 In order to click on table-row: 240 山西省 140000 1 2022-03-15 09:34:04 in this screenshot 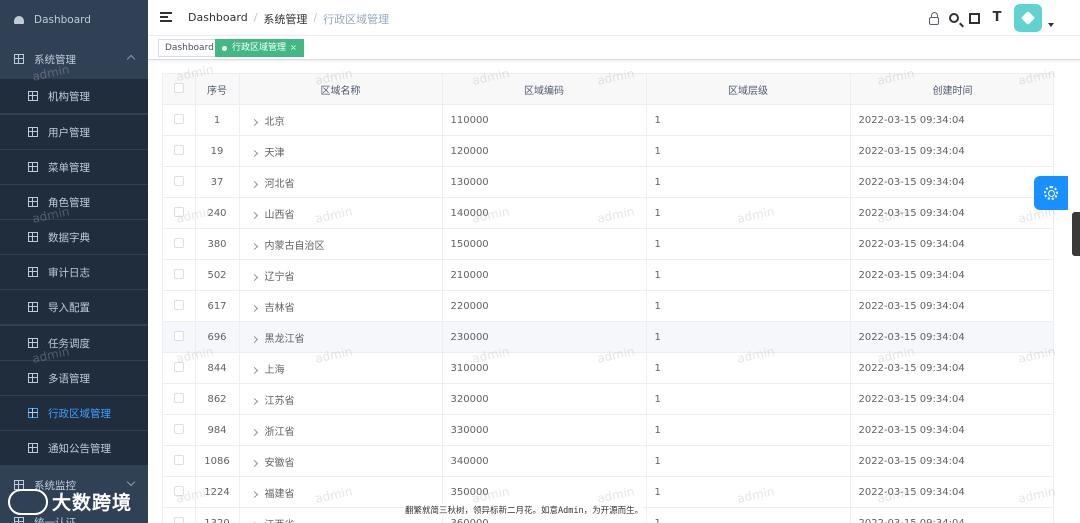, I will do `click(608, 213)`.